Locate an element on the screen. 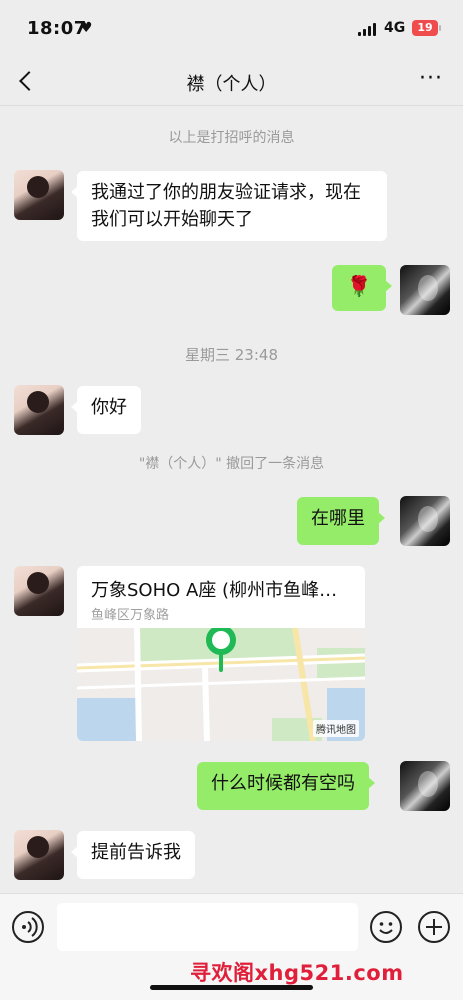 The image size is (463, 1000). plus-icon is located at coordinates (434, 927).